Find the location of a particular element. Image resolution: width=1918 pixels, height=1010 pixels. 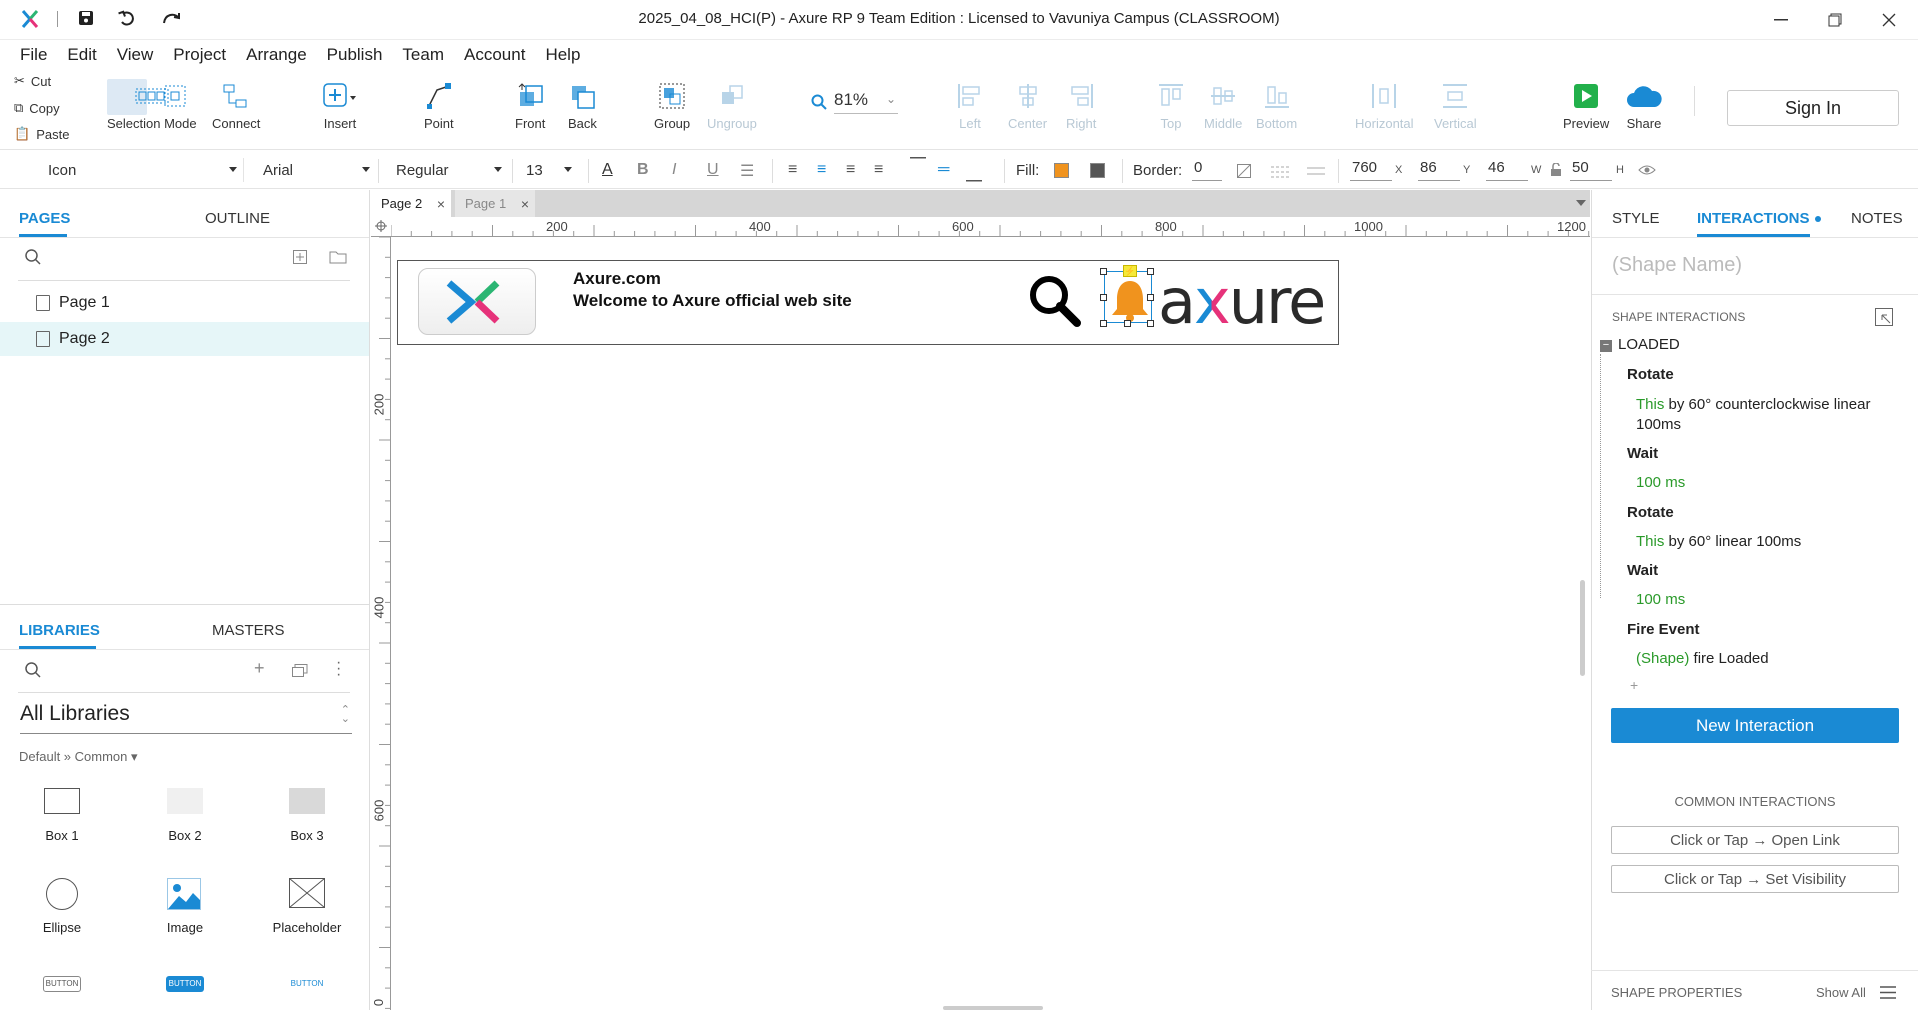

show-all-link: Show All is located at coordinates (1841, 992).